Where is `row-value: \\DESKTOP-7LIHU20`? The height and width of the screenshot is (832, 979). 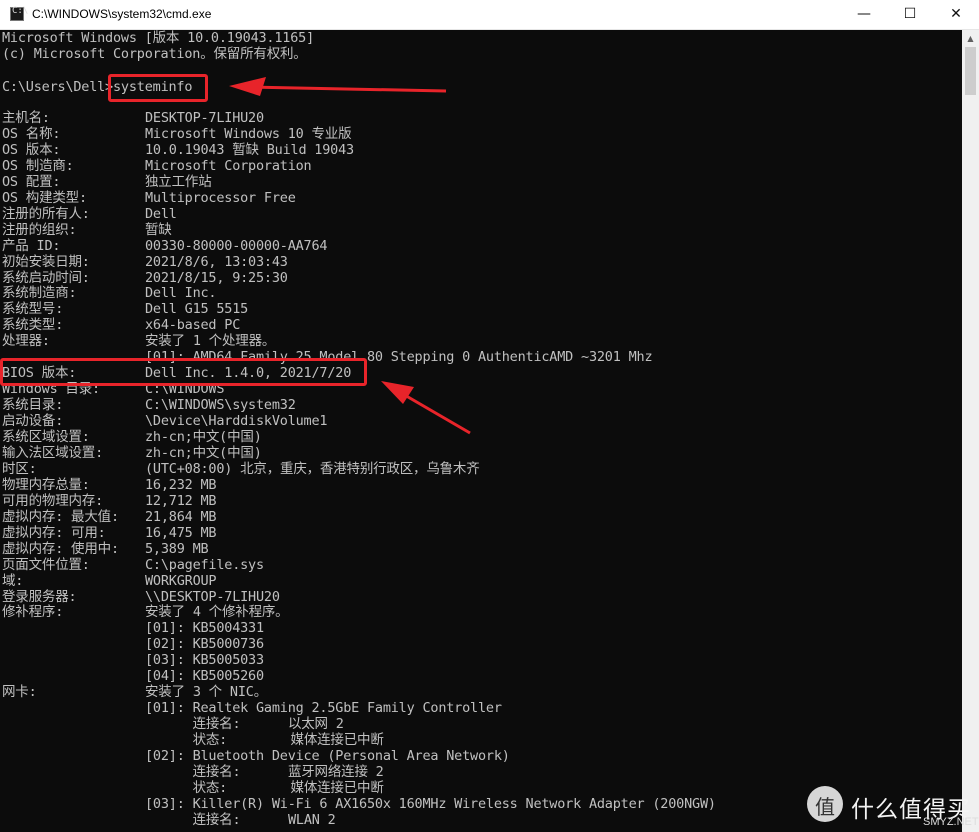 row-value: \\DESKTOP-7LIHU20 is located at coordinates (212, 596).